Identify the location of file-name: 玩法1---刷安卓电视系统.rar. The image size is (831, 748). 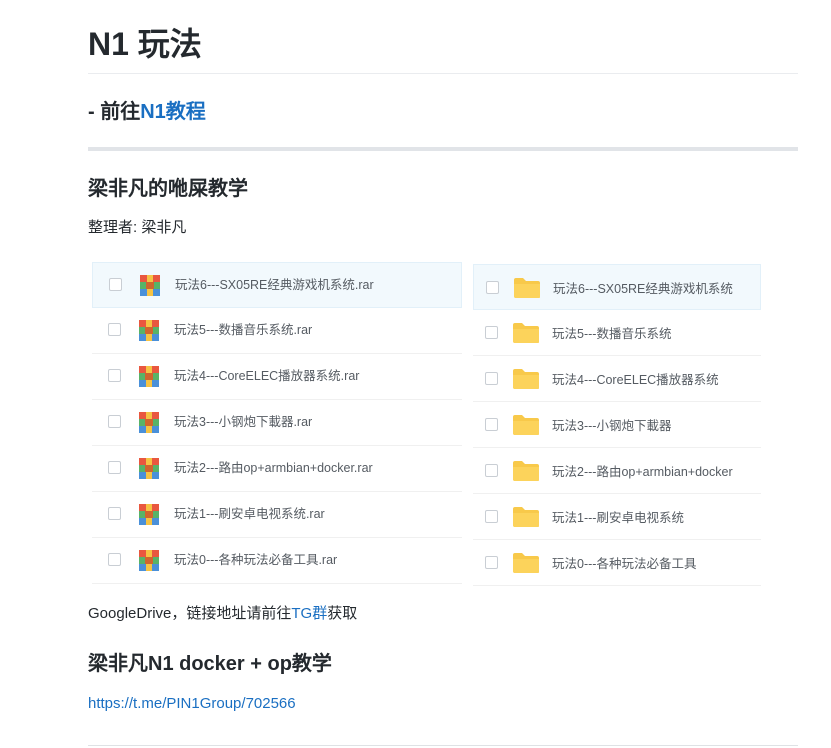
(249, 514).